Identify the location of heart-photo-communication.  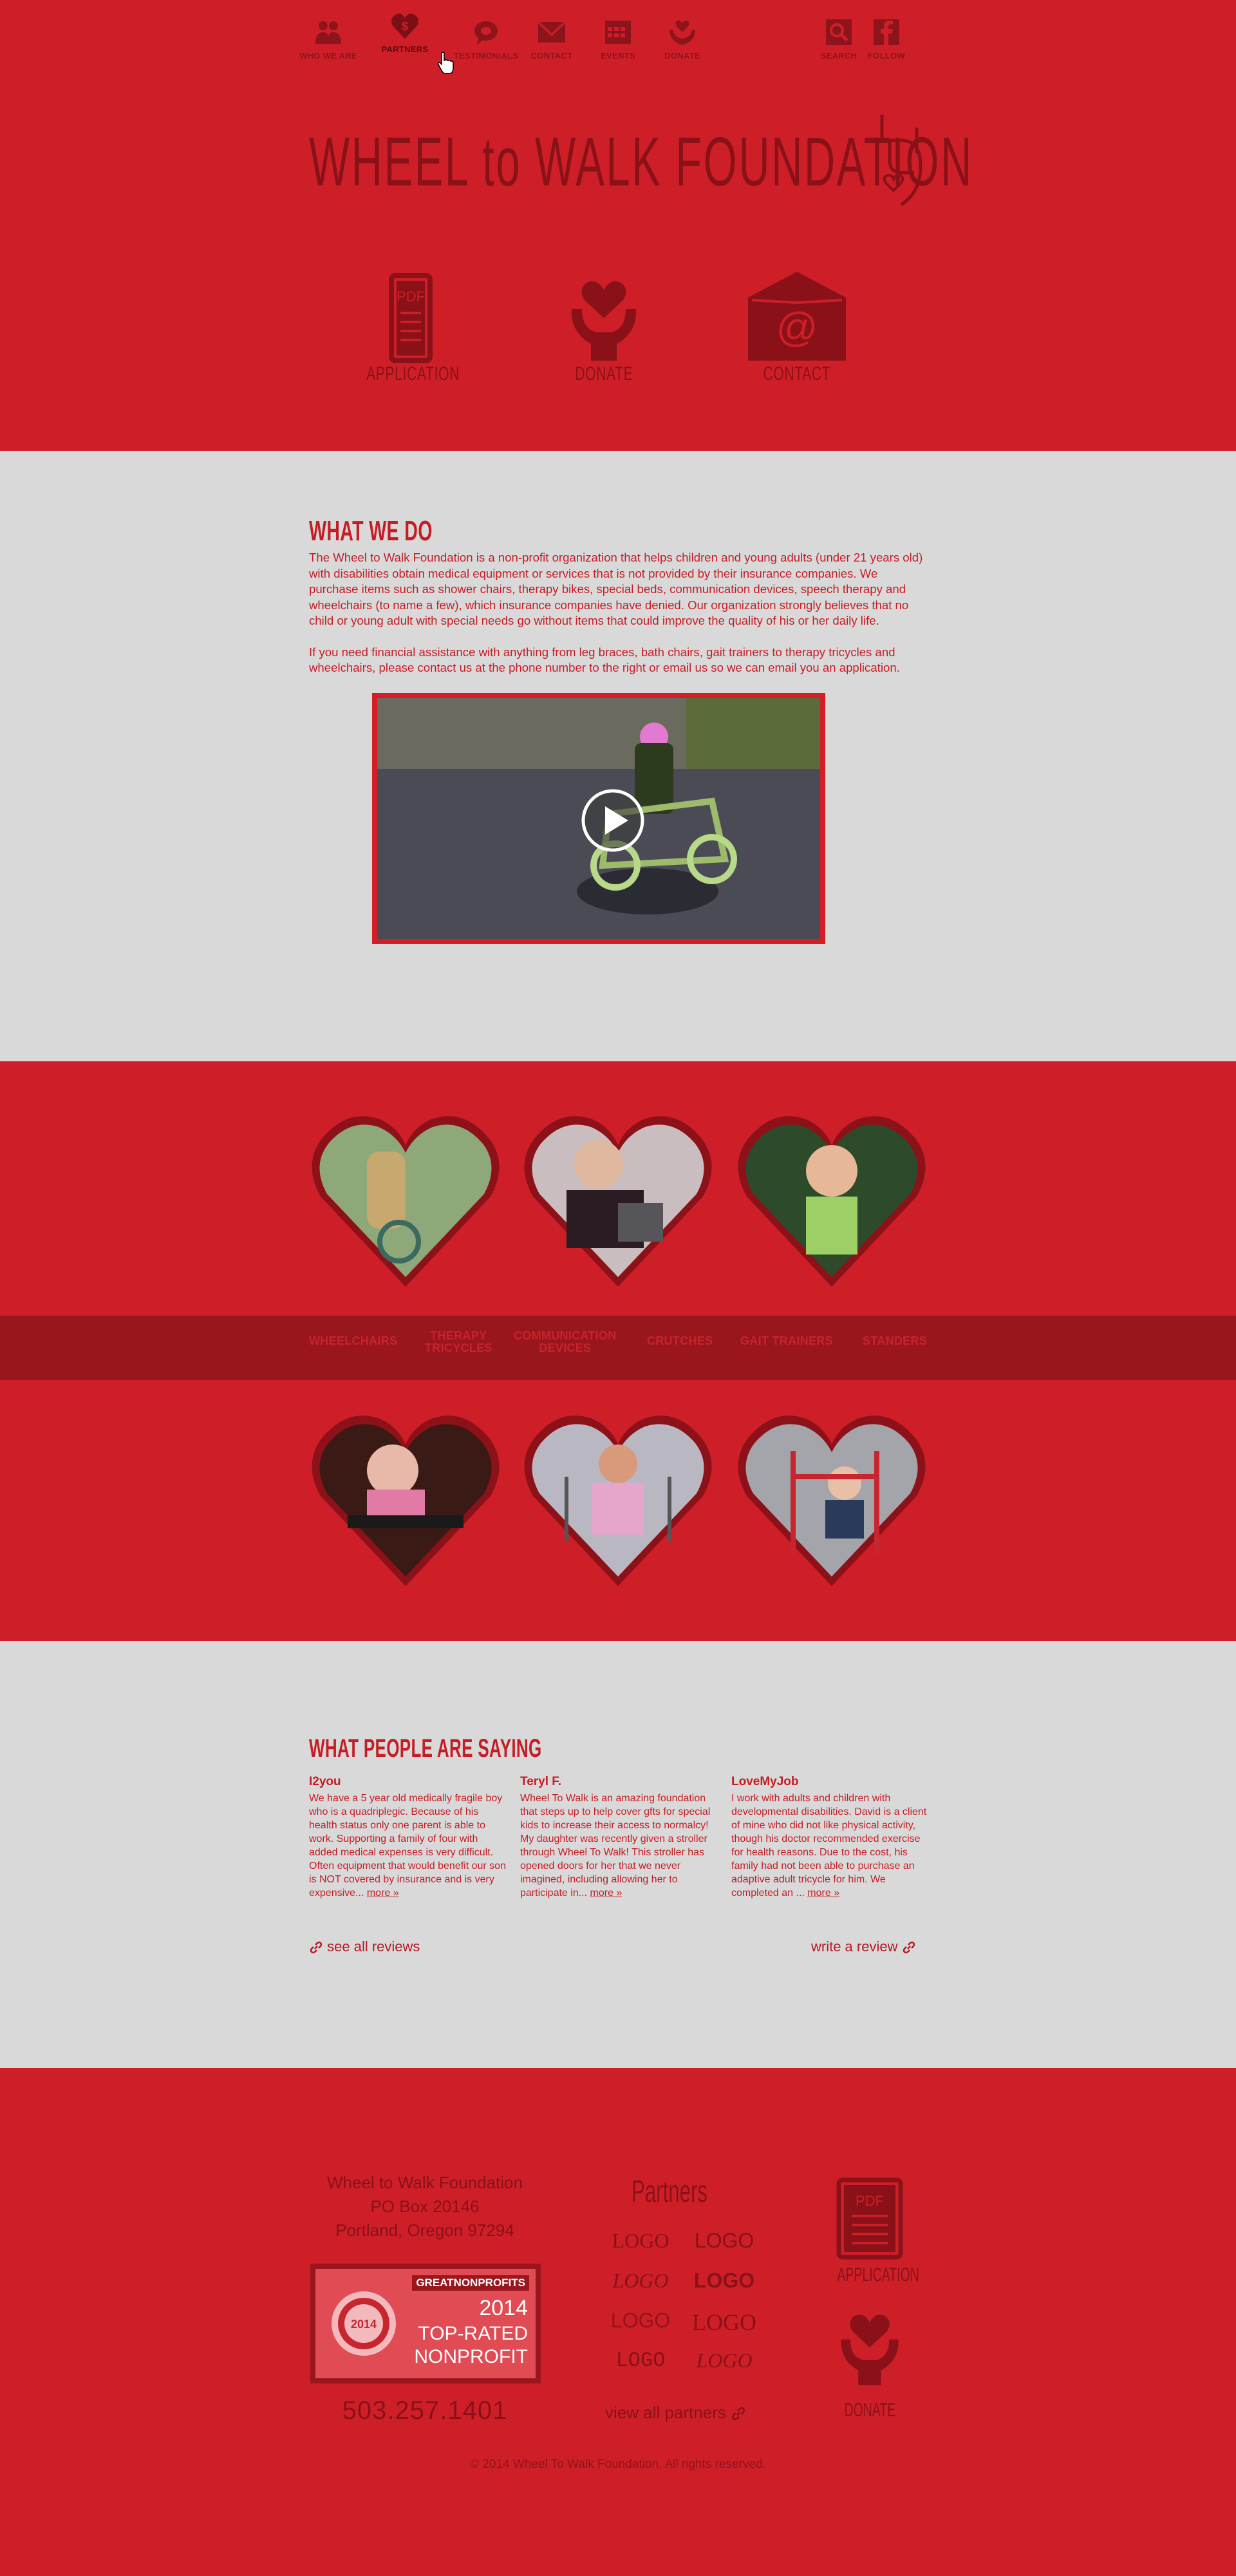
(618, 1201).